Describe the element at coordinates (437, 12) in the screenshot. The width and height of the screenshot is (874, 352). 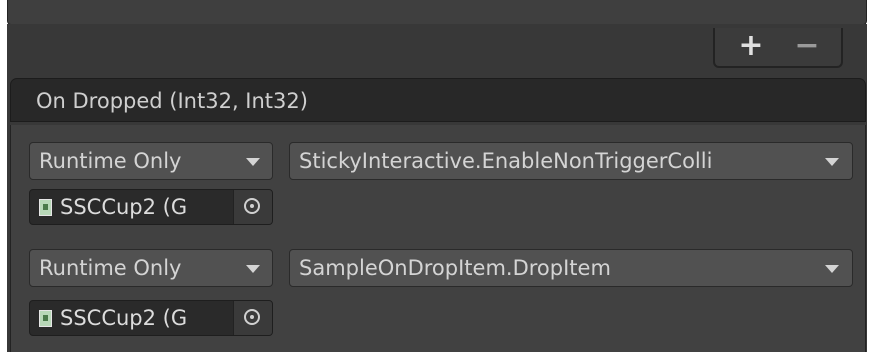
I see `previous-event-box` at that location.